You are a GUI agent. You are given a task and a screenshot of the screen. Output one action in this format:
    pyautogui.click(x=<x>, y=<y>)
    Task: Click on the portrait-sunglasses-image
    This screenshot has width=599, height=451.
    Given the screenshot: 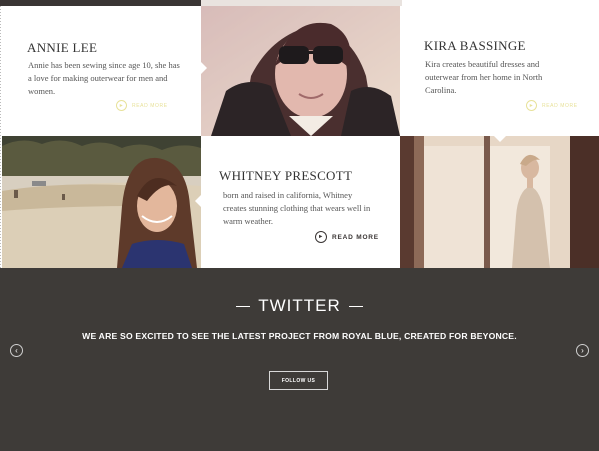 What is the action you would take?
    pyautogui.click(x=300, y=71)
    